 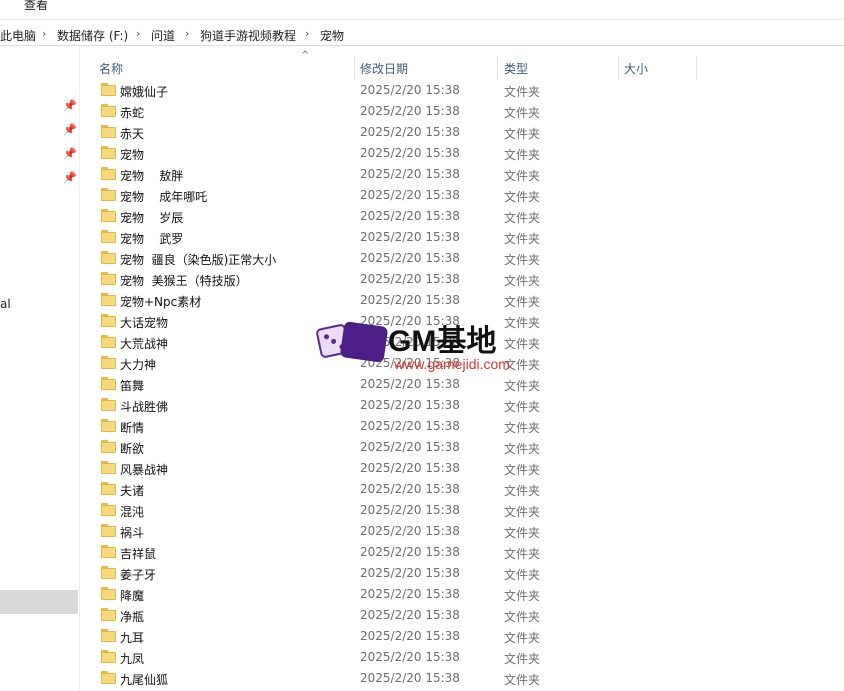 I want to click on file-name: 大荒战神, so click(x=144, y=344).